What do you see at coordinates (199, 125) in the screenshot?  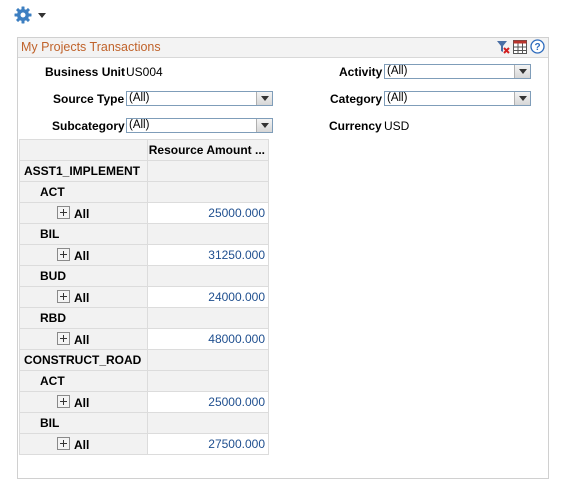 I see `subcategory-select: (All)` at bounding box center [199, 125].